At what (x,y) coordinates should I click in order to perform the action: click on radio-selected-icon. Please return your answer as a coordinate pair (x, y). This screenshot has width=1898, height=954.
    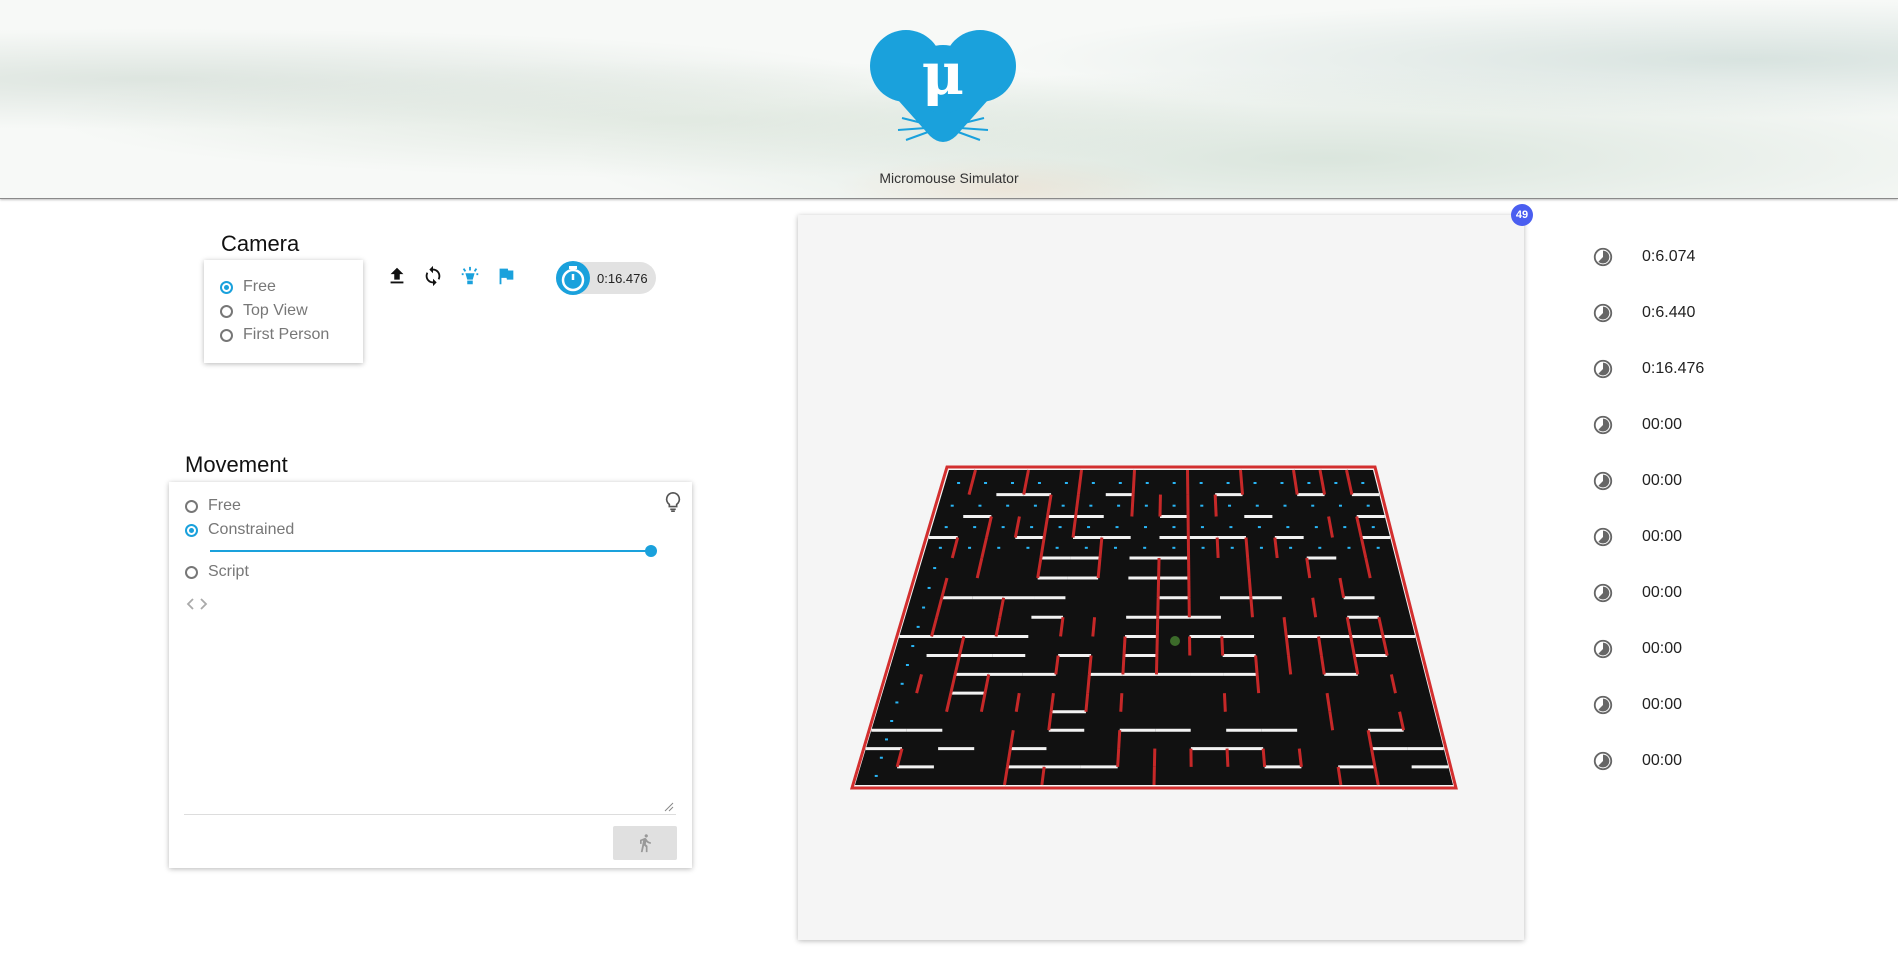
    Looking at the image, I should click on (191, 530).